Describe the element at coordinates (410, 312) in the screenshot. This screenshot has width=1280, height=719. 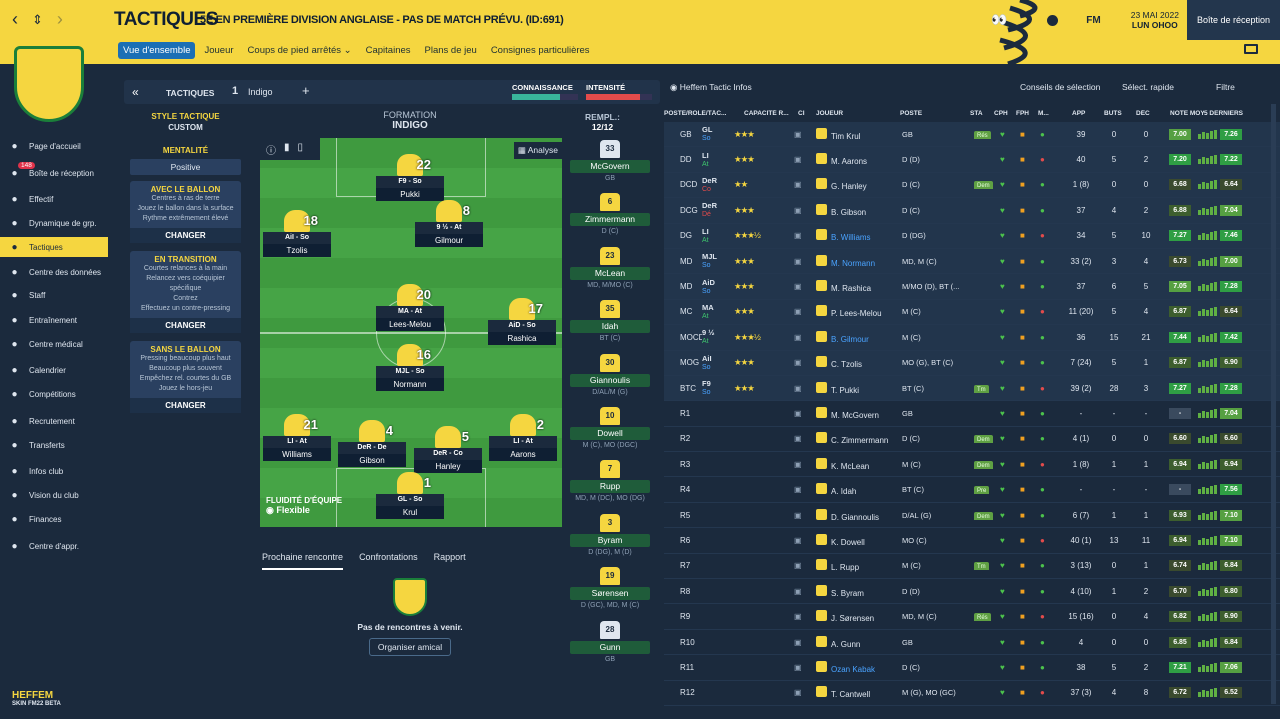
I see `player-role: MA - At` at that location.